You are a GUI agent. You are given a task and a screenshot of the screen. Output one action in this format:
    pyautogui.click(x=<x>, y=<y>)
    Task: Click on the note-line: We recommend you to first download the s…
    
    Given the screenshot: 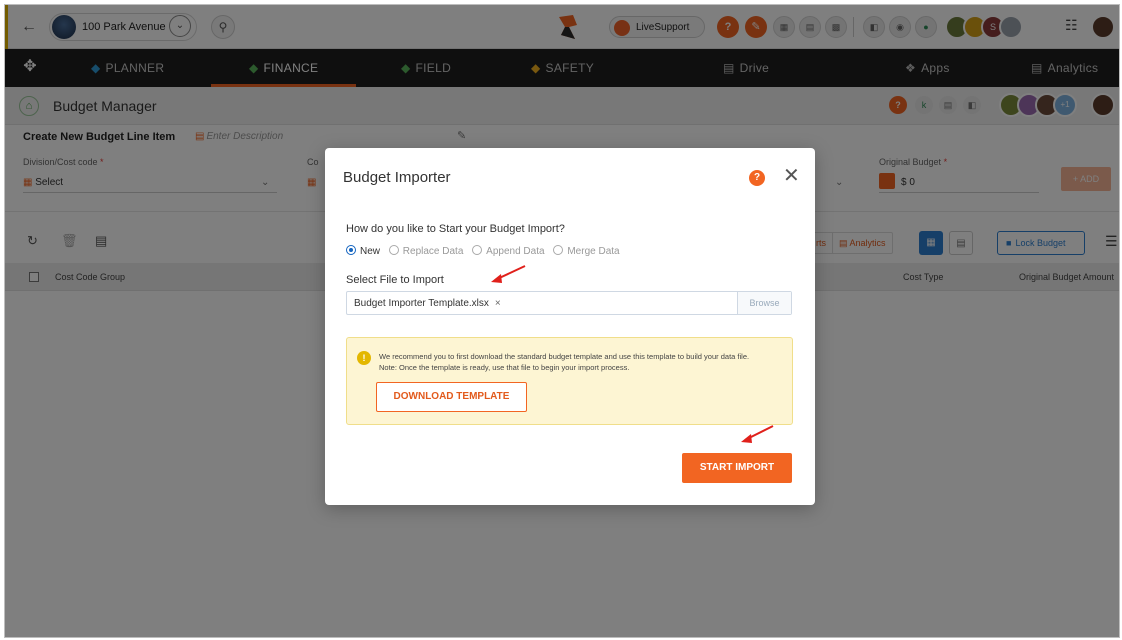 What is the action you would take?
    pyautogui.click(x=564, y=356)
    